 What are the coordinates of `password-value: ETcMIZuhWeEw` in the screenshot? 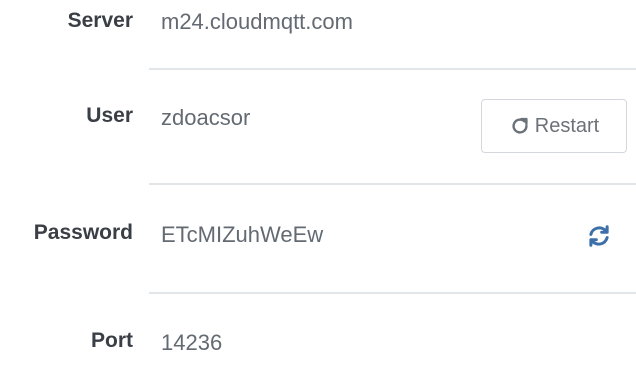 It's located at (242, 234).